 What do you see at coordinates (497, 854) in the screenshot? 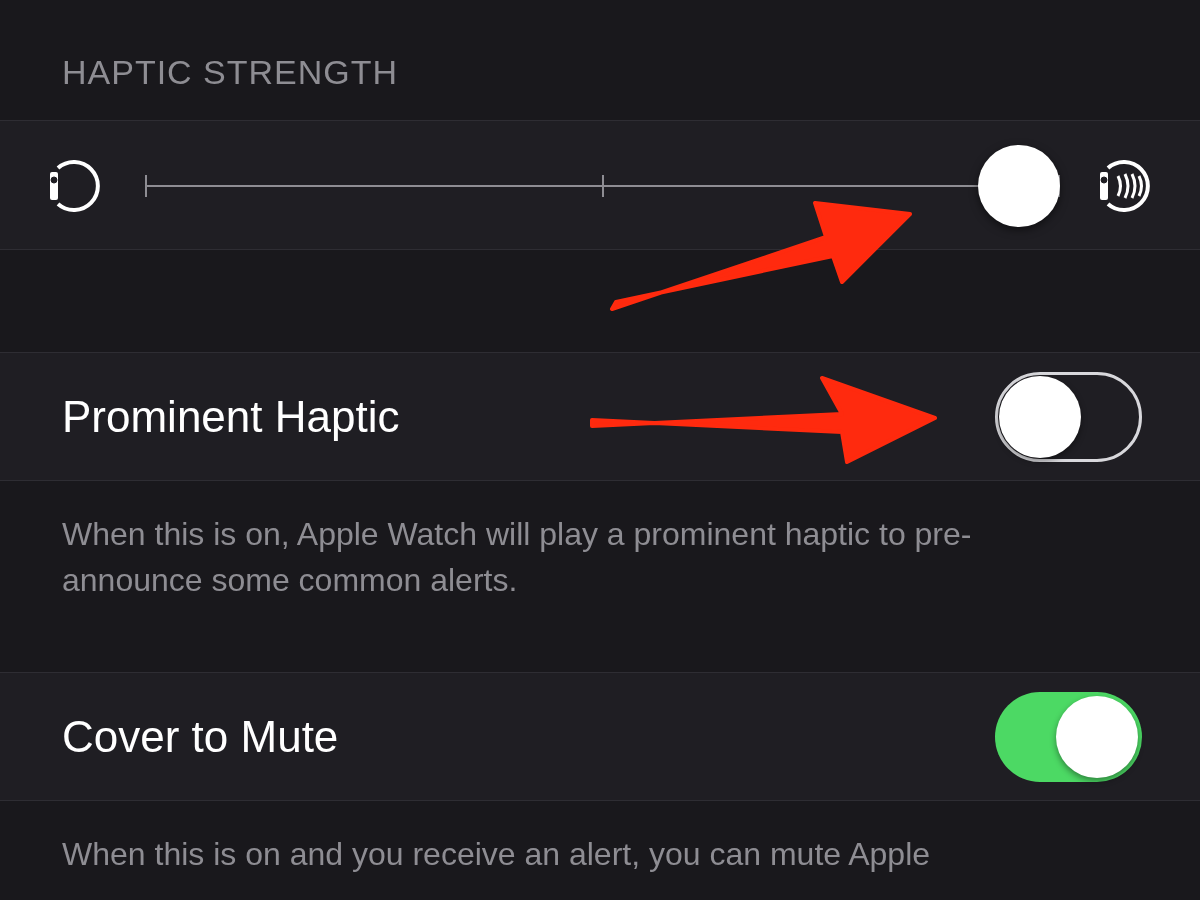
I see `footer-text: When this is on and you receive an alert, you can mute Apple` at bounding box center [497, 854].